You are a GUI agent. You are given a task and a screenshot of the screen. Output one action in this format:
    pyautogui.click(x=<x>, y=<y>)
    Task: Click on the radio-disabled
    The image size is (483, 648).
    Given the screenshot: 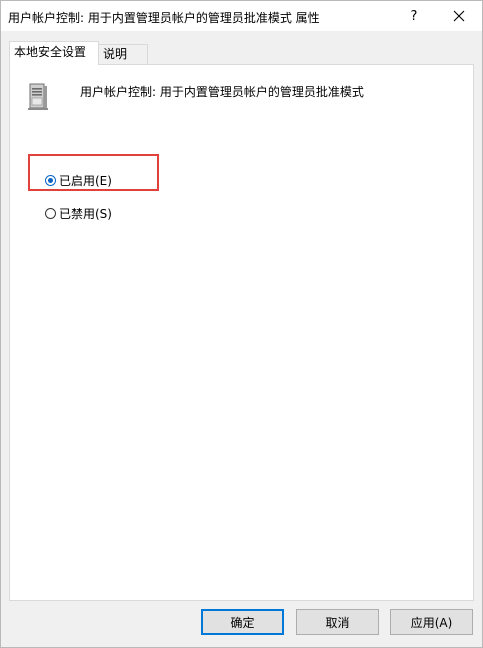 What is the action you would take?
    pyautogui.click(x=50, y=213)
    